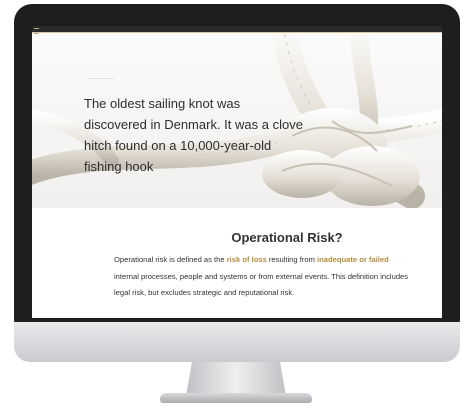  Describe the element at coordinates (292, 259) in the screenshot. I see `paragraph-text: resulting from` at that location.